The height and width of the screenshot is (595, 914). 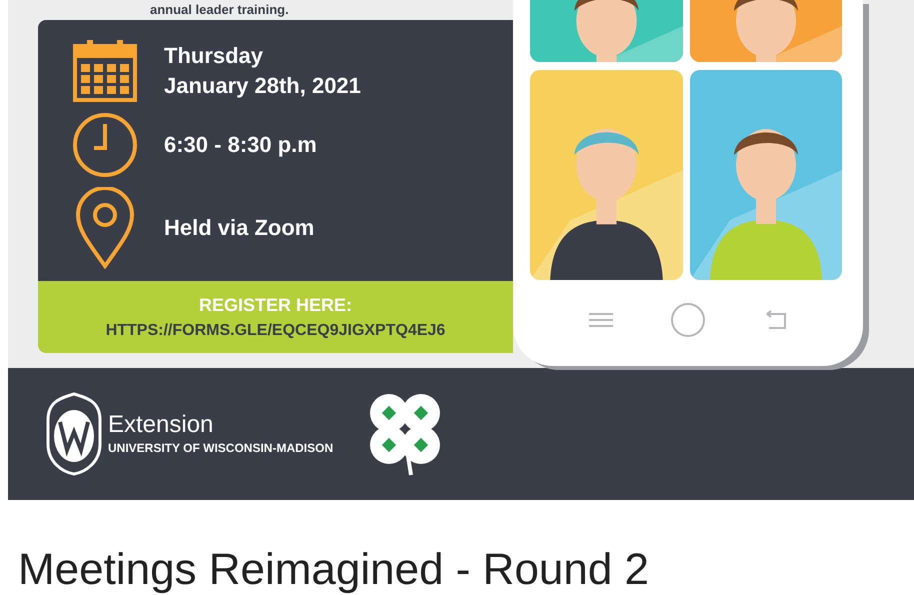 What do you see at coordinates (105, 145) in the screenshot?
I see `clock-icon` at bounding box center [105, 145].